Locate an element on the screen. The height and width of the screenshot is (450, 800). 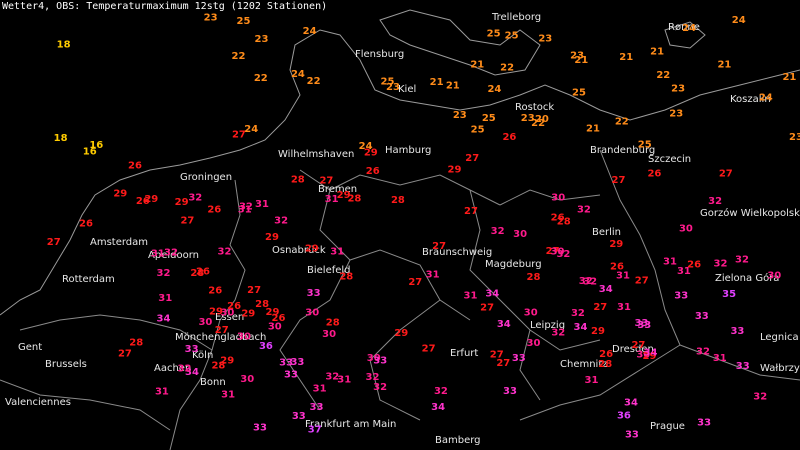
city-label: Prague is located at coordinates (667, 426).